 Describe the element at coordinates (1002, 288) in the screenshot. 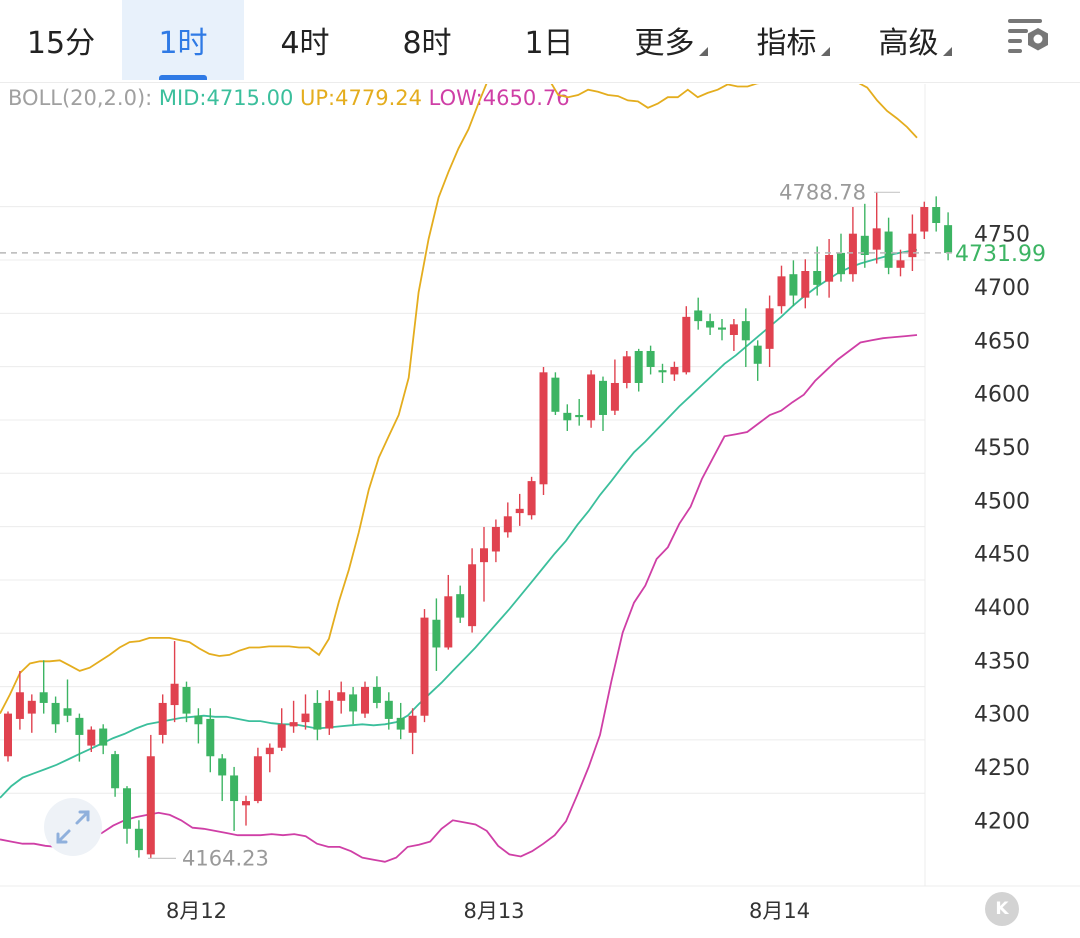

I see `y-tick-label: 4700` at that location.